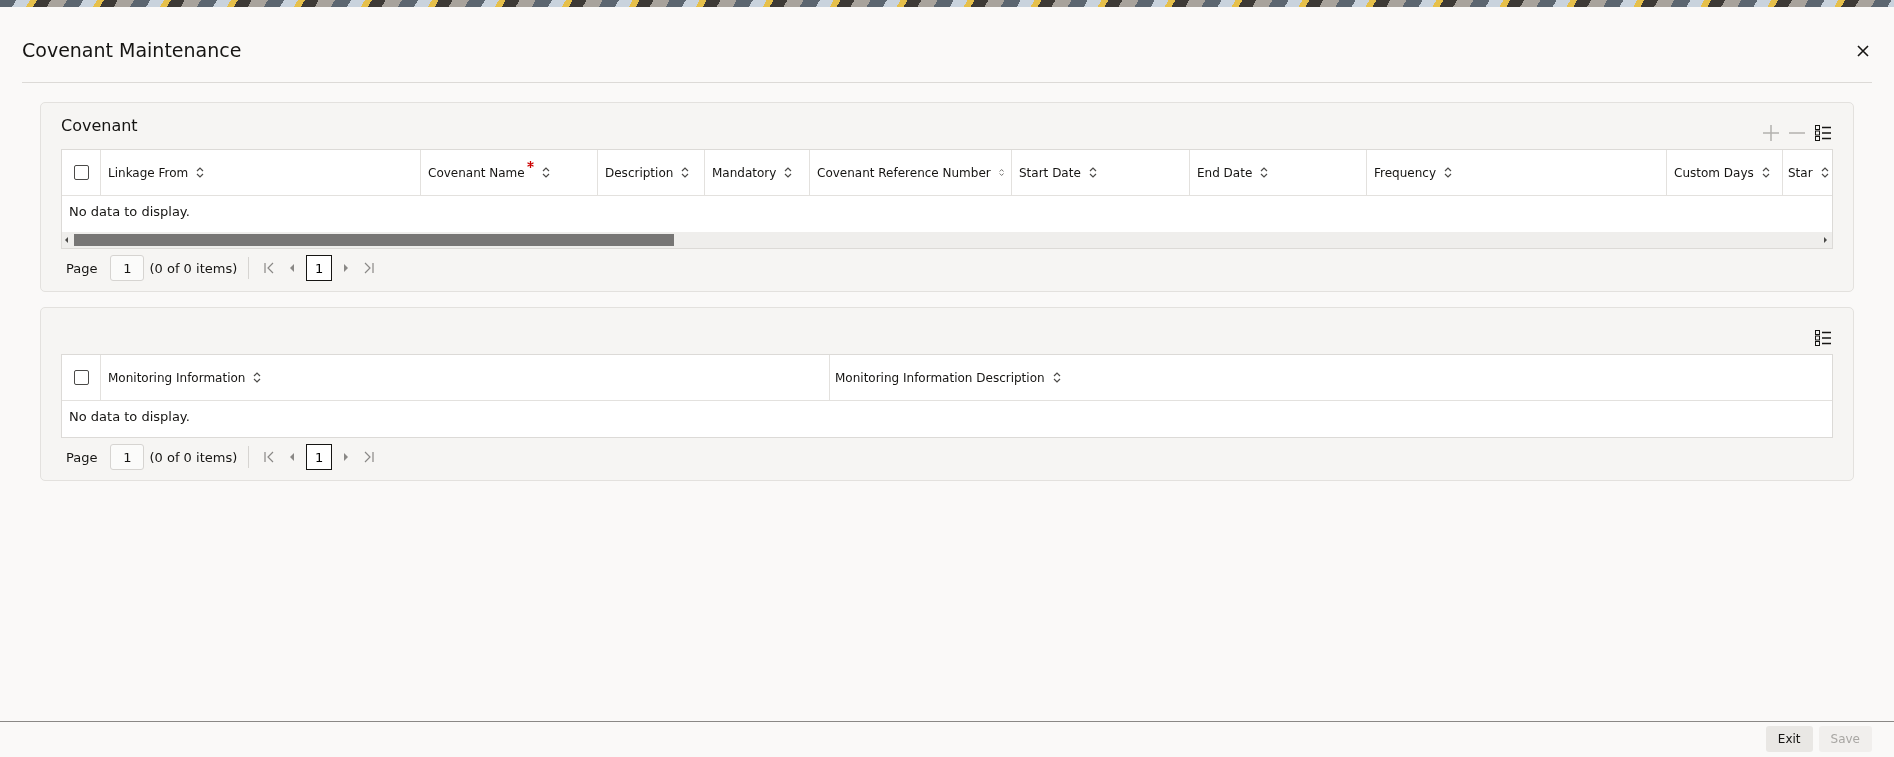  Describe the element at coordinates (1050, 172) in the screenshot. I see `column-header: Start Date` at that location.